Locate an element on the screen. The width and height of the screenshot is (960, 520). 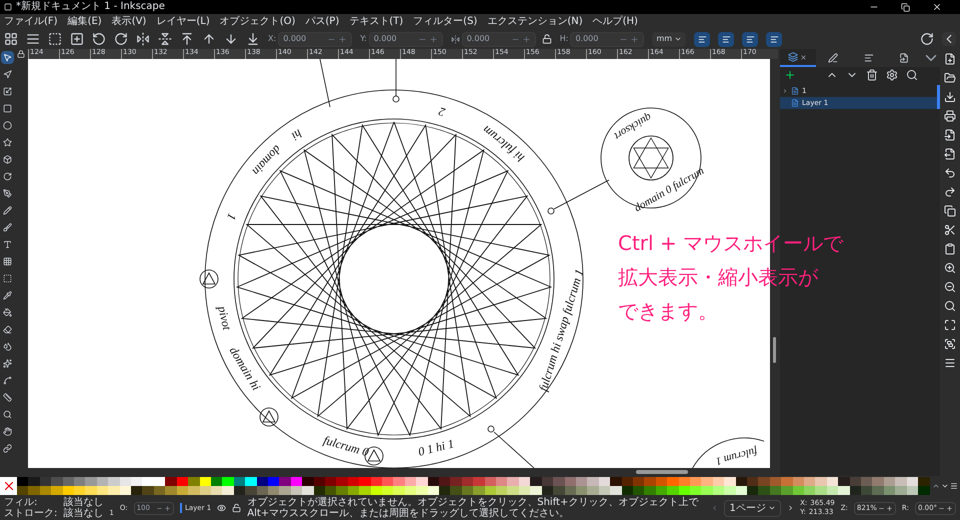
ring-label: 2 is located at coordinates (442, 112).